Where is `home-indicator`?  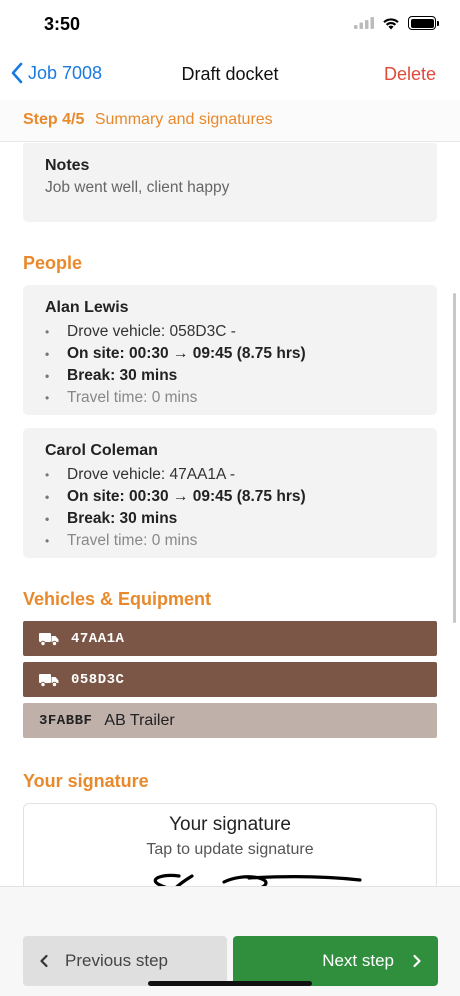
home-indicator is located at coordinates (230, 983).